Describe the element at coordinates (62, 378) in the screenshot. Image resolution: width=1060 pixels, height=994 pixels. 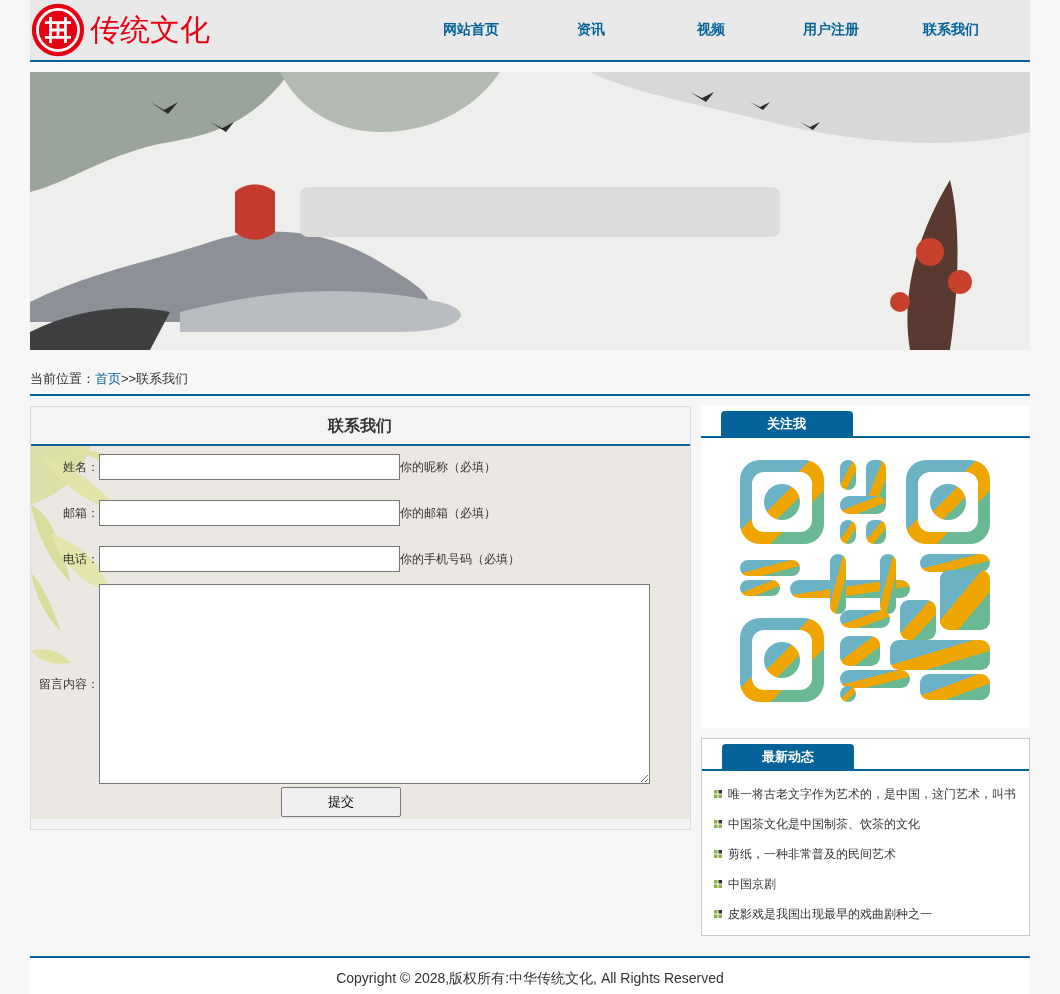
I see `breadcrumb-label: 当前位置：` at that location.